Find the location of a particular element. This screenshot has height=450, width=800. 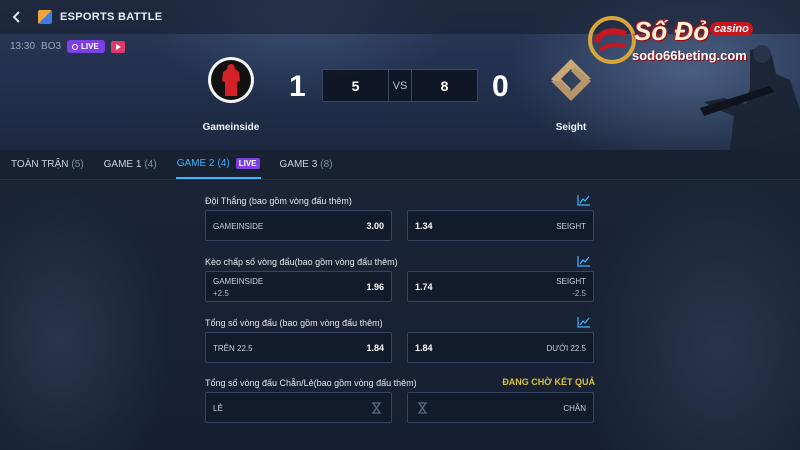

odds-row: TRÊN 22.5 1.84 1.84 DƯỚI 22.5 is located at coordinates (400, 347).